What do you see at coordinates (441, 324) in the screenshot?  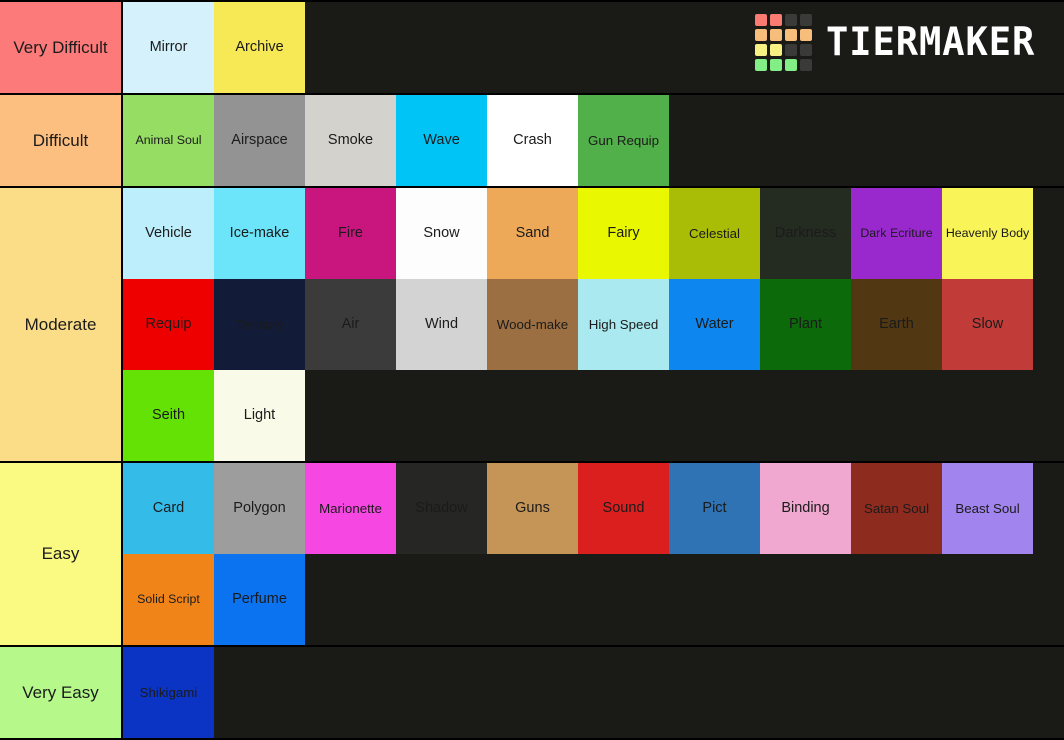 I see `tier-item-wind: Wind` at bounding box center [441, 324].